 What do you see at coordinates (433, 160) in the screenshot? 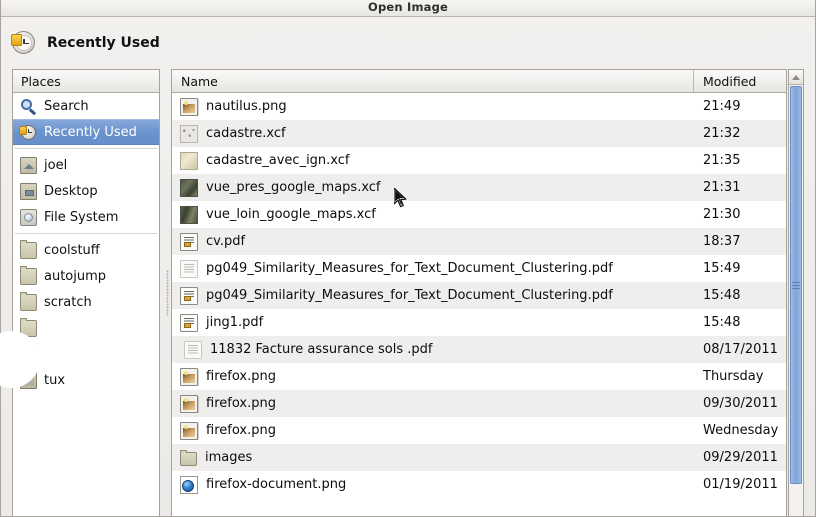
I see `file-name-cell: cadastre_avec_ign.xcf` at bounding box center [433, 160].